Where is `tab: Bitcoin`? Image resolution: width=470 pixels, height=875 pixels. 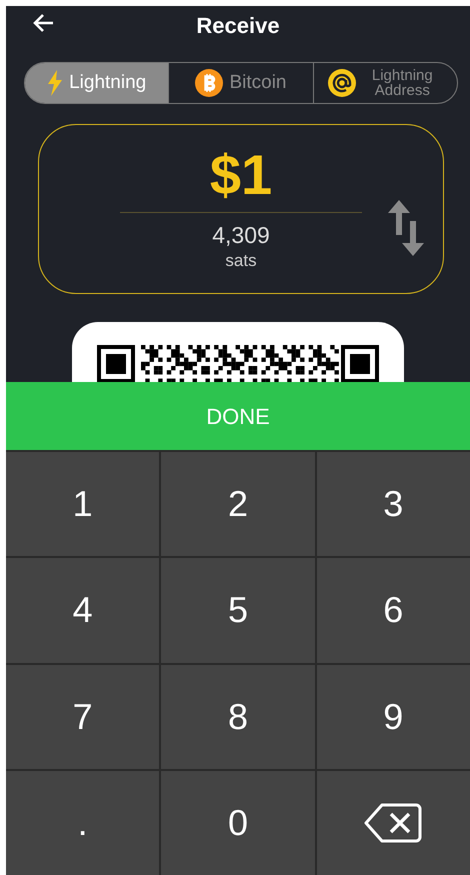
tab: Bitcoin is located at coordinates (241, 83).